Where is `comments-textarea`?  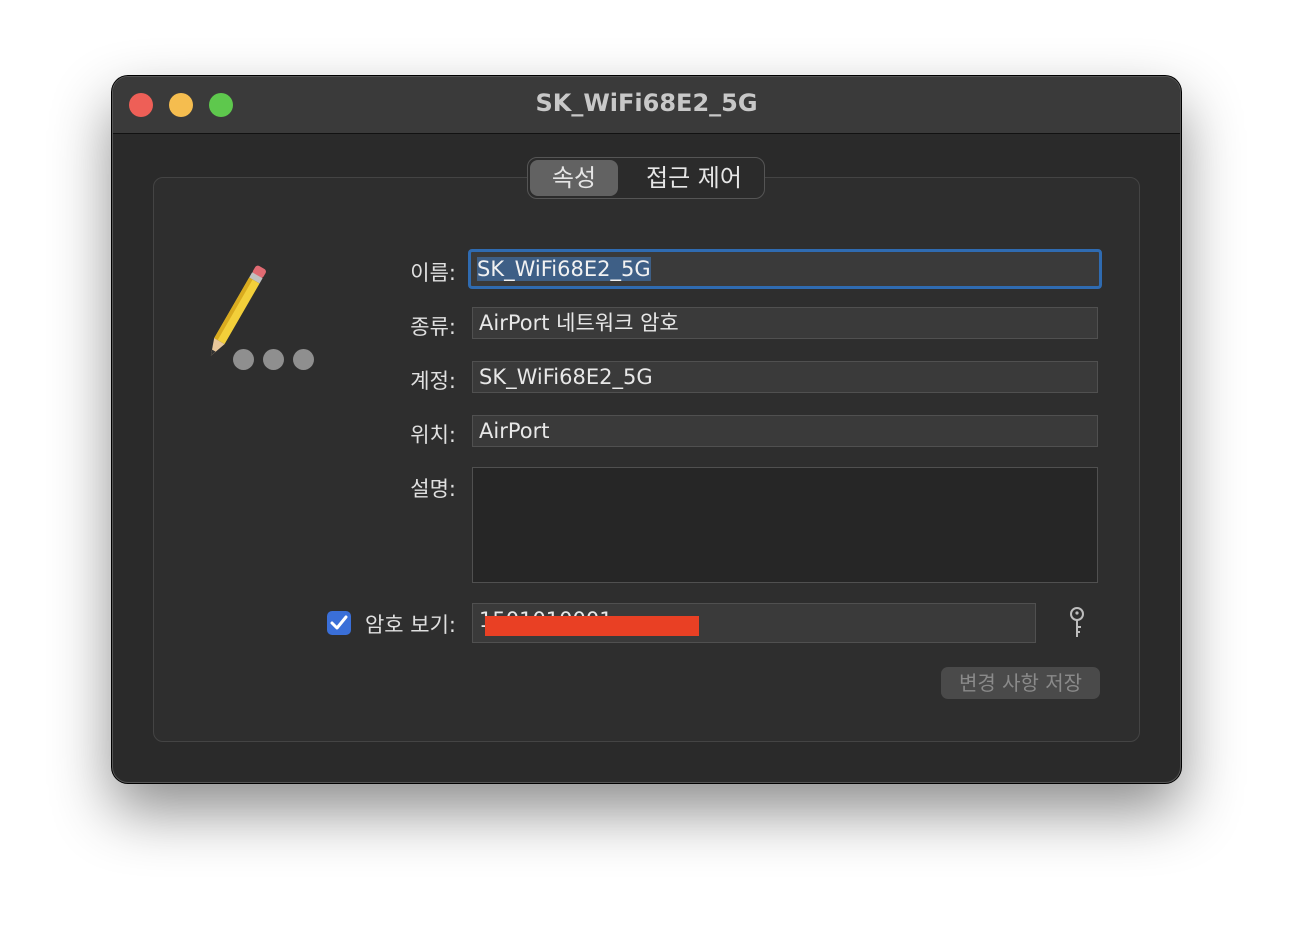
comments-textarea is located at coordinates (785, 525).